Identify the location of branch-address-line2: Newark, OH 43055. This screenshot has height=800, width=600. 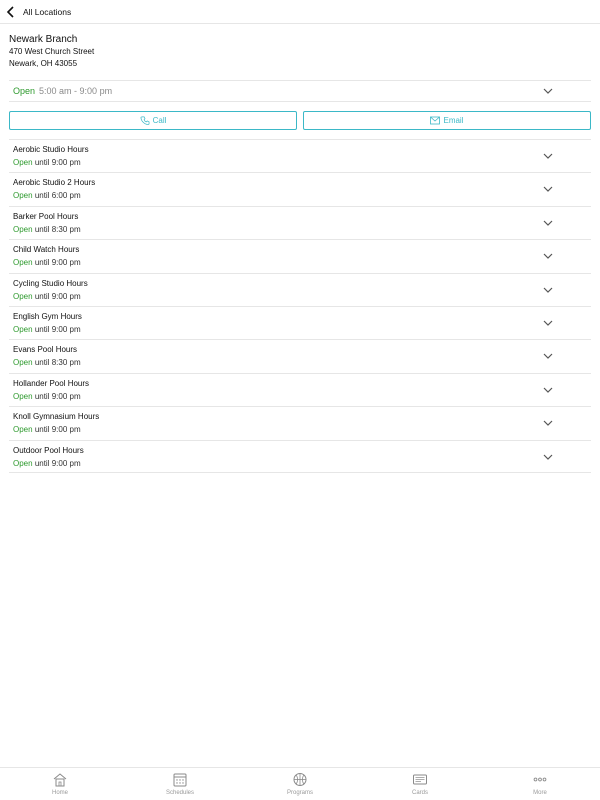
(43, 63).